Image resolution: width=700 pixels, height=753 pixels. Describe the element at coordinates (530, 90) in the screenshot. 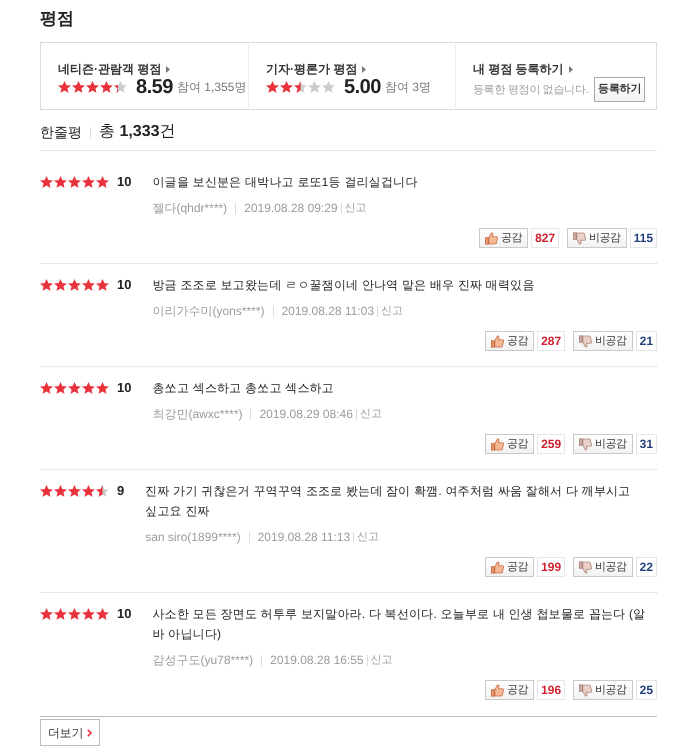

I see `no-rating-message: 등록한 평점이 없습니다.` at that location.